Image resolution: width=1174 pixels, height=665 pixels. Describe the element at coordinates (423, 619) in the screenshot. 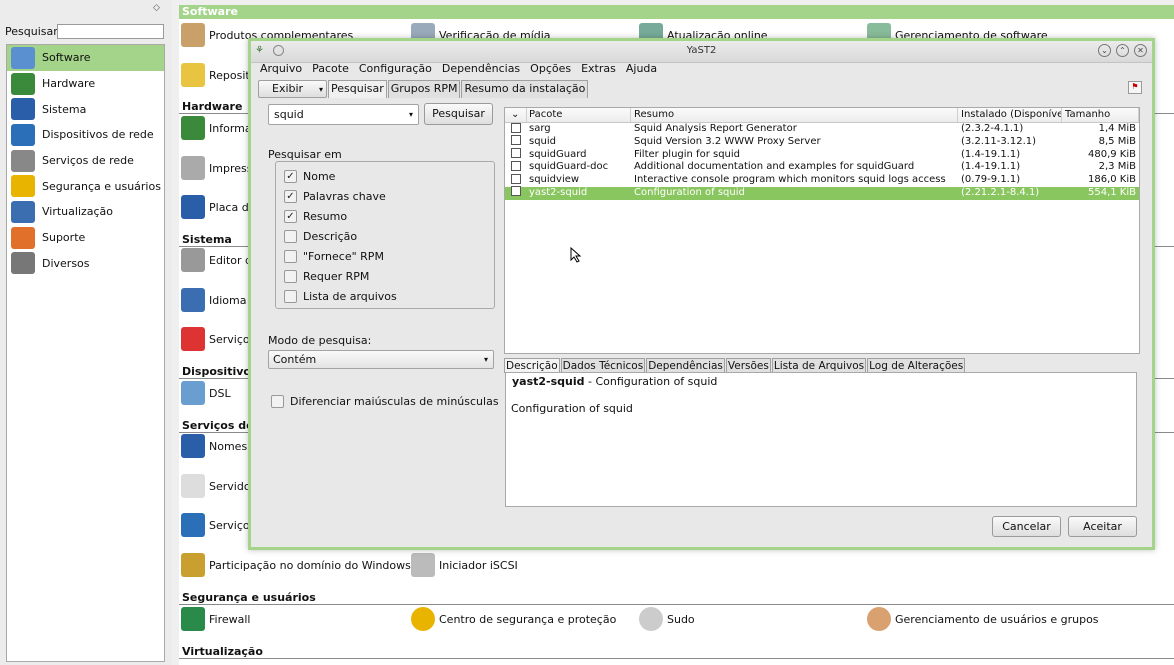

I see `security-helmet-icon` at that location.